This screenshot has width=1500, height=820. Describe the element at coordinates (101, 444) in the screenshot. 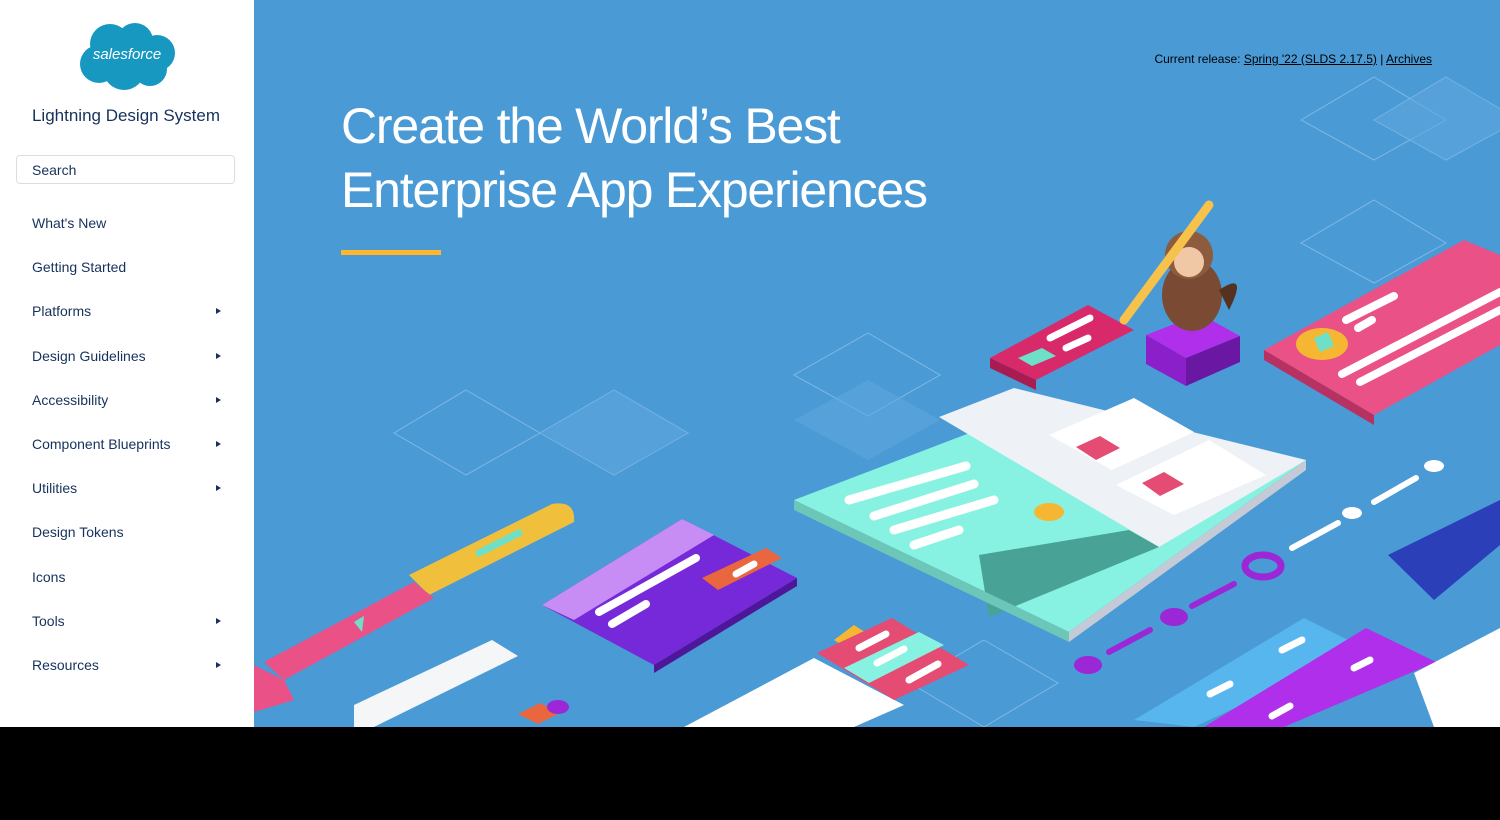

I see `sidebar-item-label: Component Blueprints` at that location.